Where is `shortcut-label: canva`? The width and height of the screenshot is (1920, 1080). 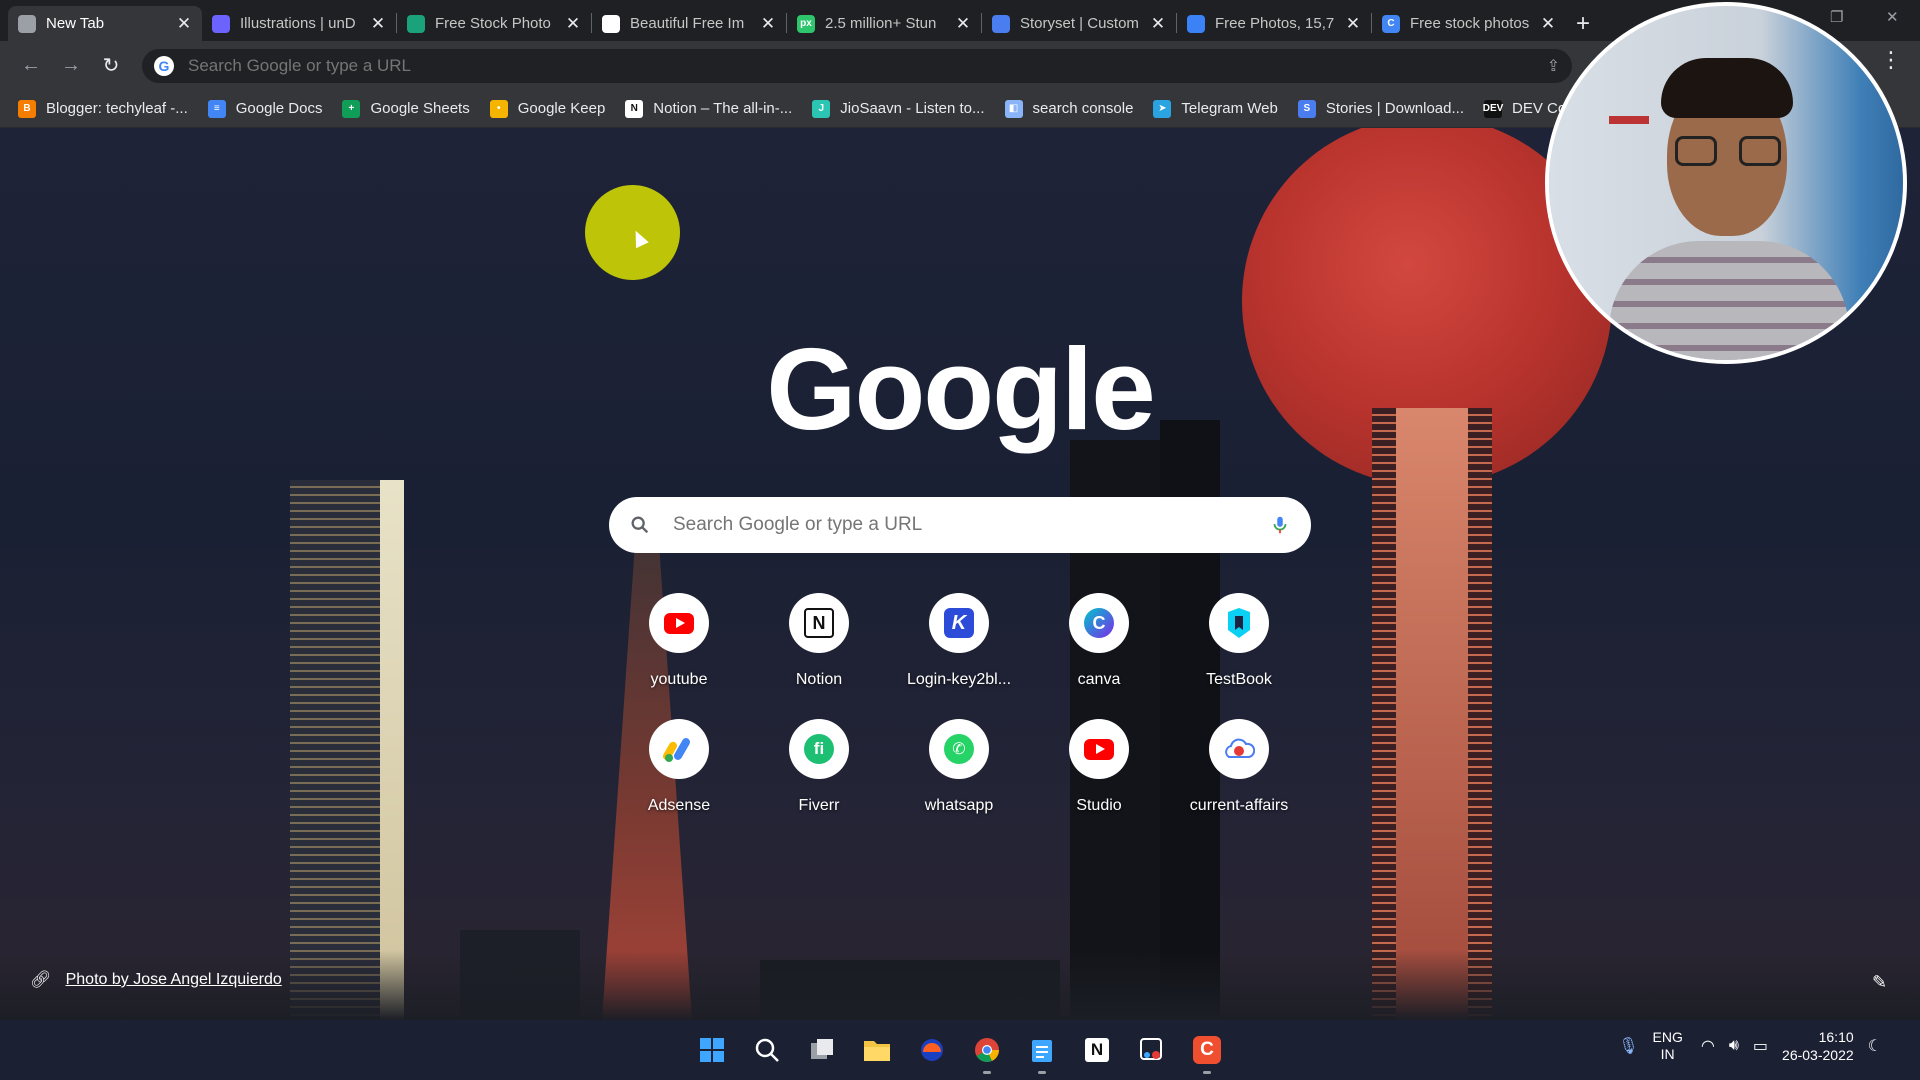
shortcut-label: canva is located at coordinates (1099, 679).